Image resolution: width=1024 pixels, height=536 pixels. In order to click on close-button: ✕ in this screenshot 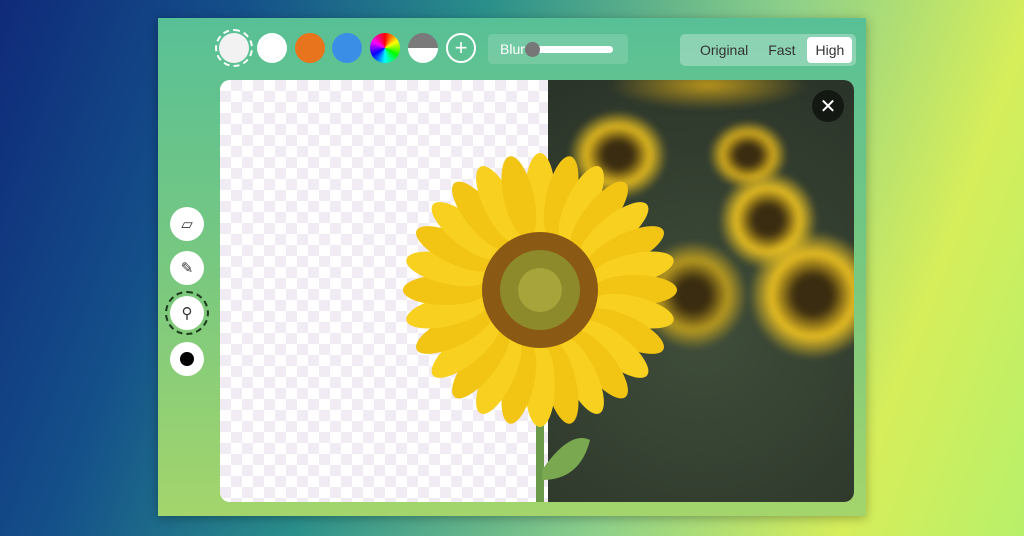, I will do `click(828, 106)`.